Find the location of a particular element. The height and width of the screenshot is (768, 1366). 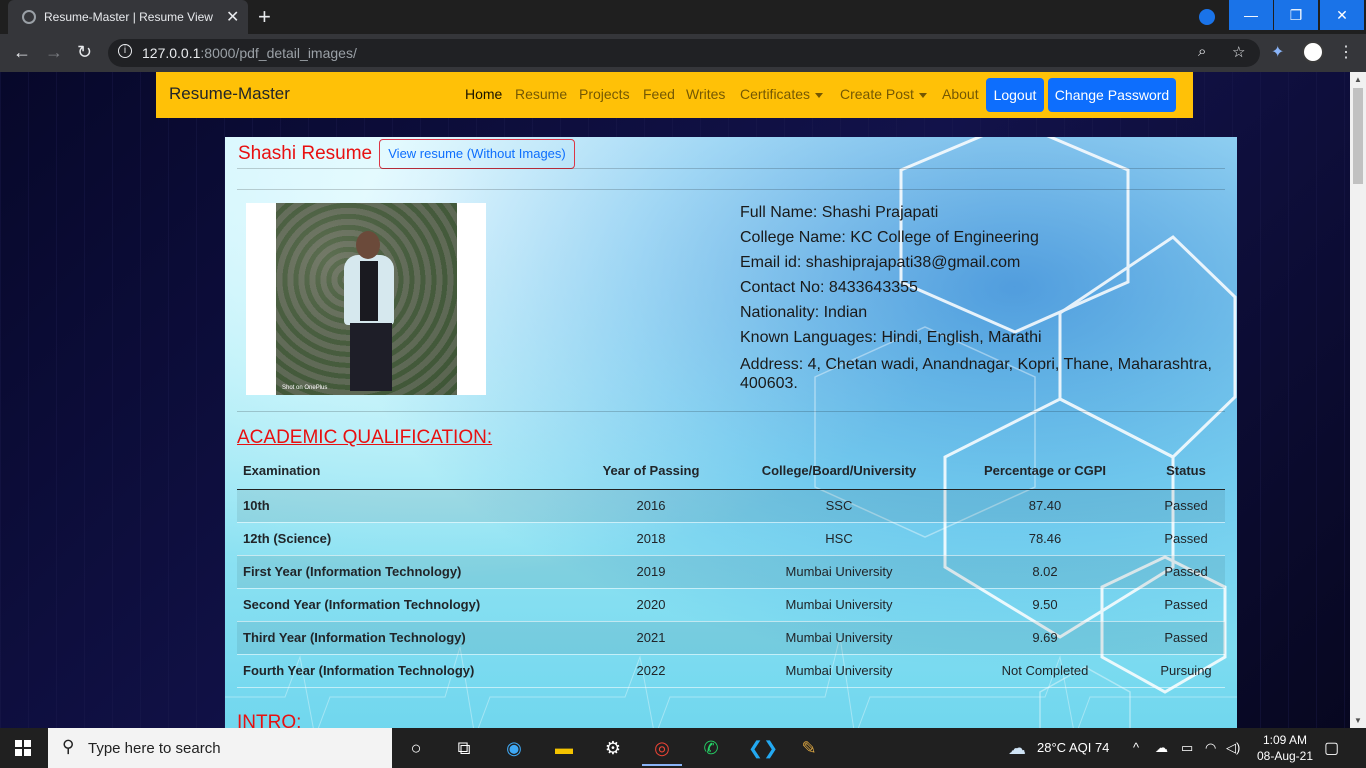

forward-icon: → is located at coordinates (54, 52).